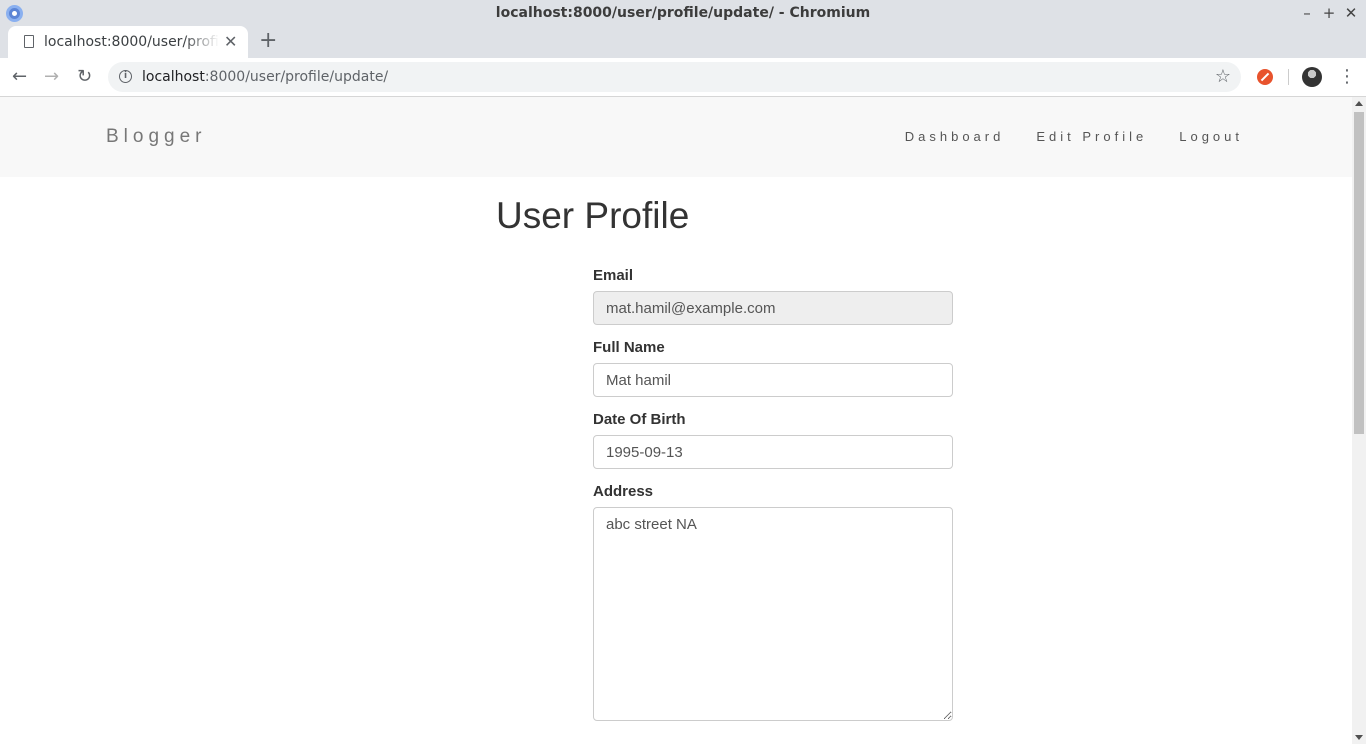  I want to click on toolbar-separator, so click(1288, 77).